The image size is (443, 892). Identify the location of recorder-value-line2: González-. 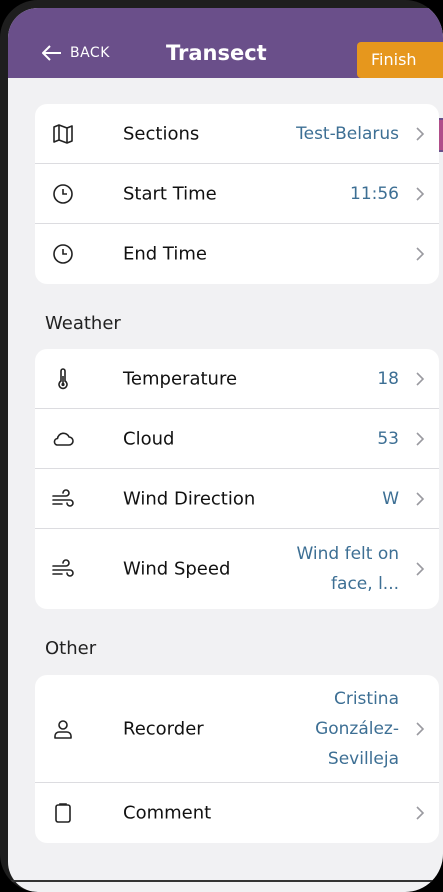
(357, 728).